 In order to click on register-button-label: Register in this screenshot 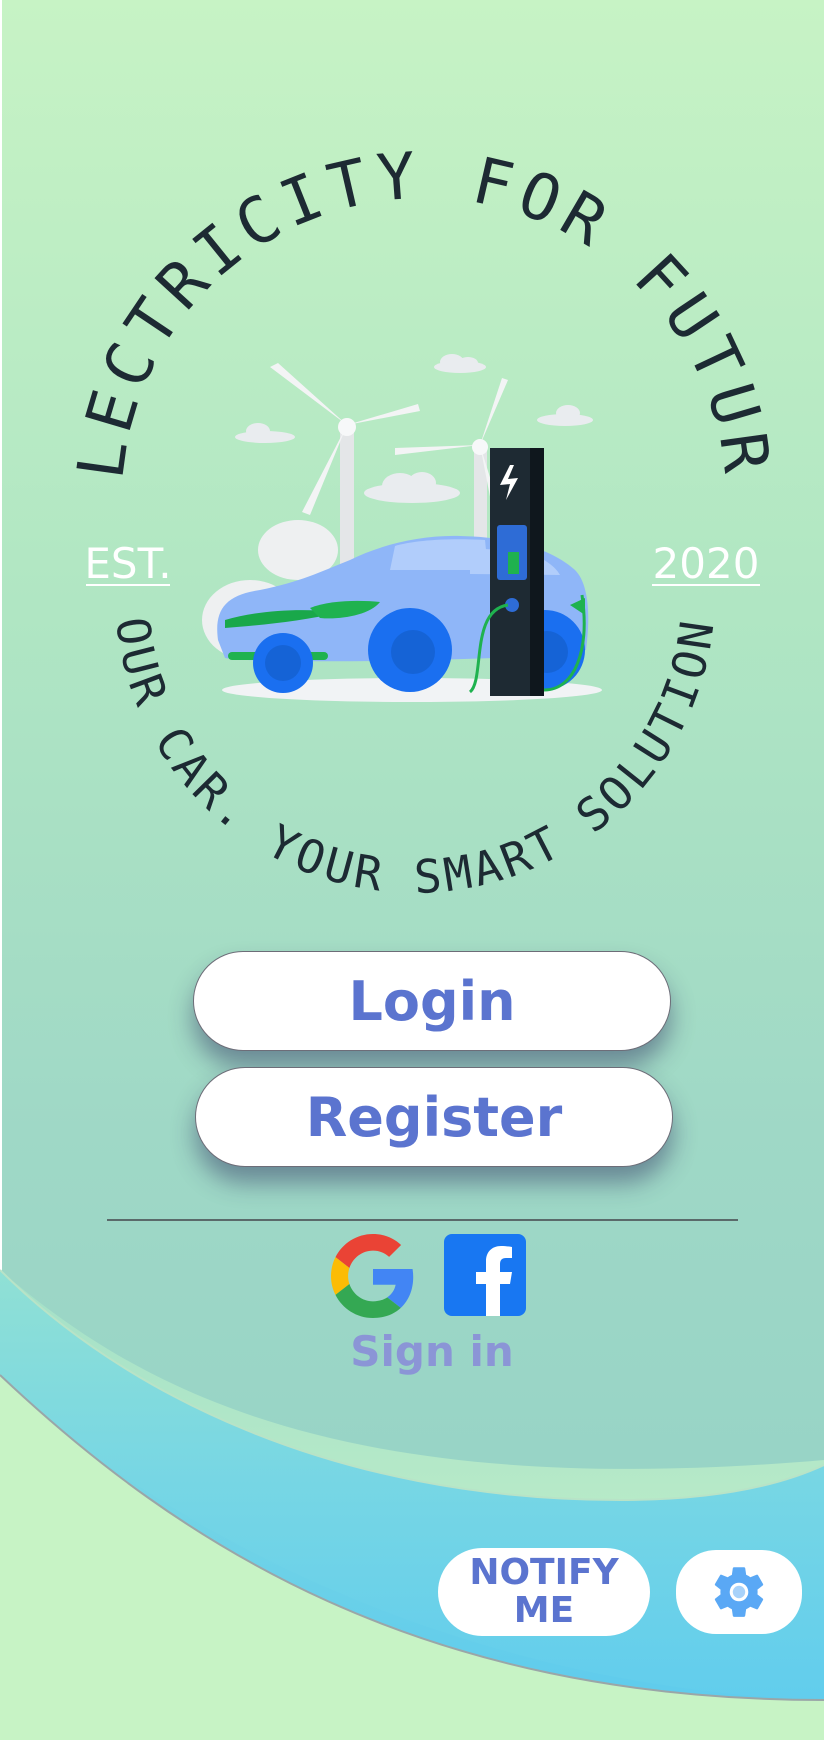, I will do `click(434, 1117)`.